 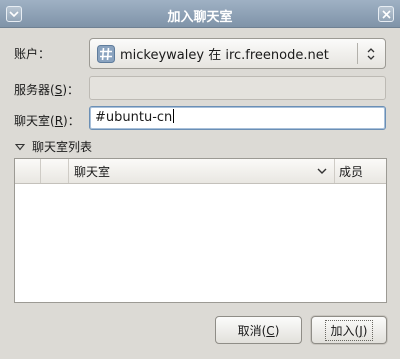 I want to click on column-room-label: 聊天室, so click(x=92, y=171).